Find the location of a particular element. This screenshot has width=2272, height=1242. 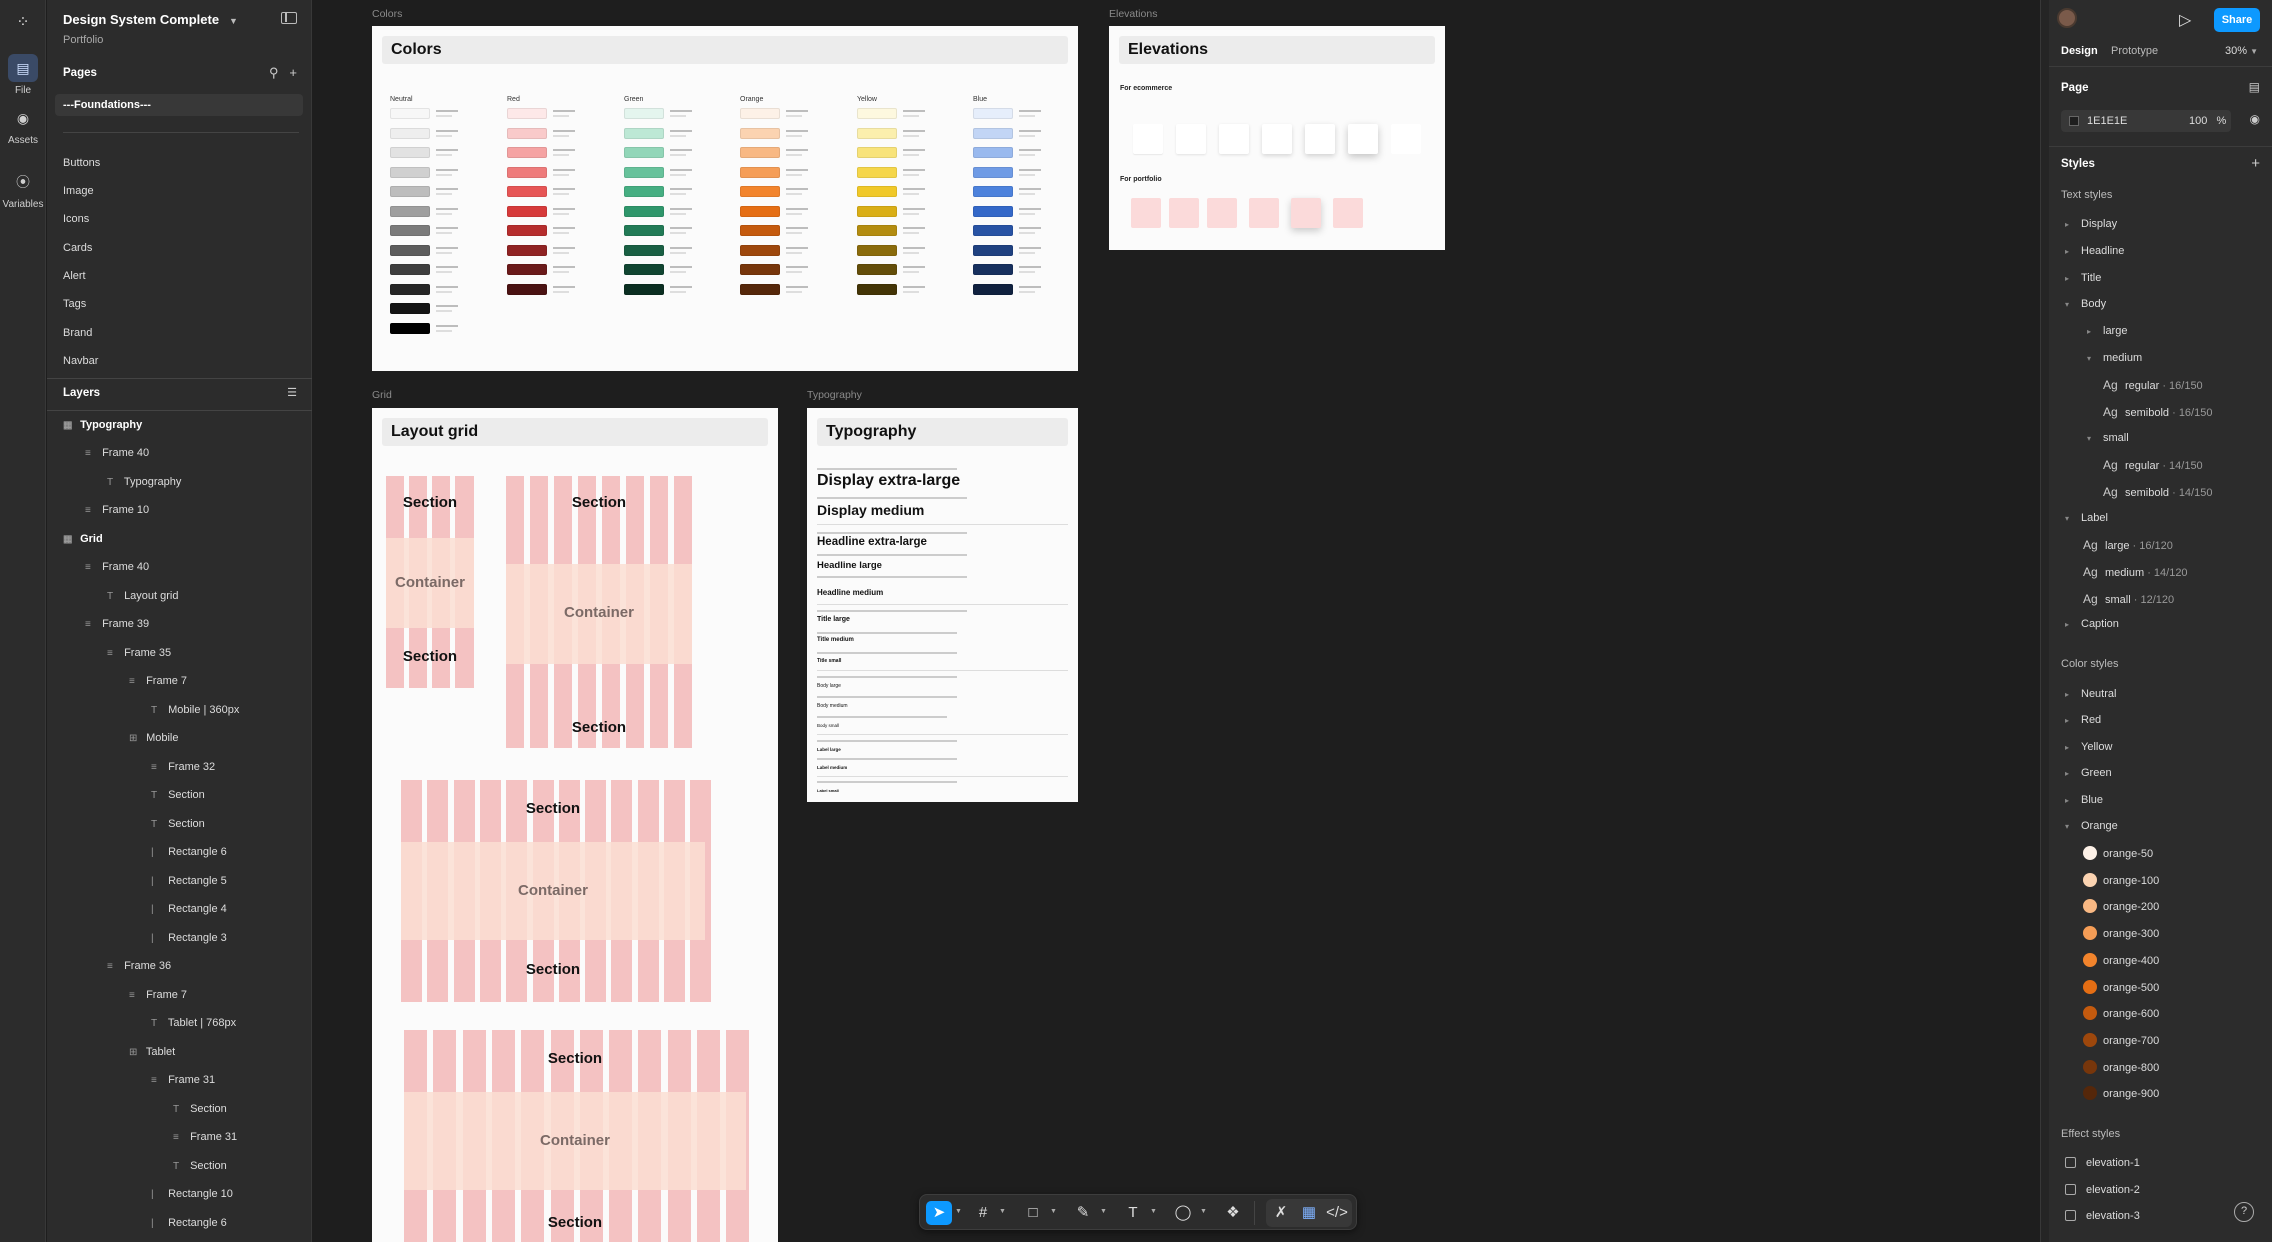

color-style-neutral: ▸ Neutral is located at coordinates (2090, 694).